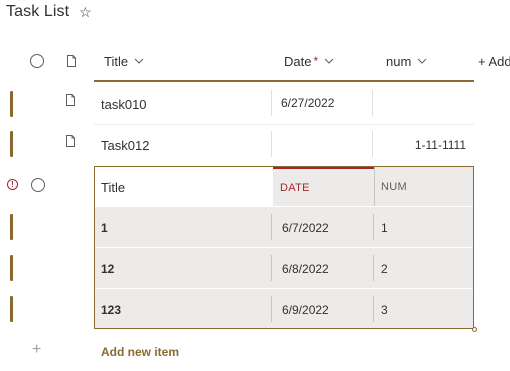 The image size is (510, 371). What do you see at coordinates (384, 310) in the screenshot?
I see `quick-edit-num-cell: 3` at bounding box center [384, 310].